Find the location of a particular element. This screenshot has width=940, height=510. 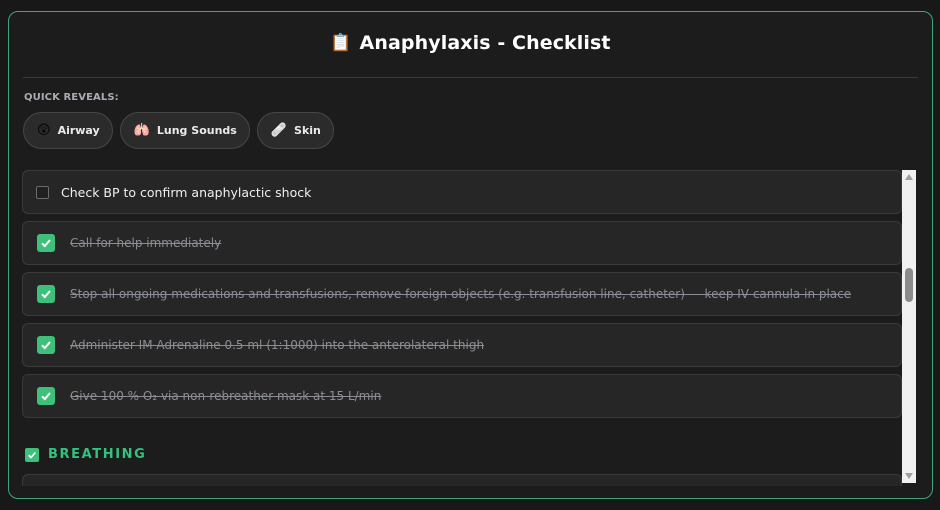

title-row: 📋 Anaphylaxis - Checklist is located at coordinates (470, 43).